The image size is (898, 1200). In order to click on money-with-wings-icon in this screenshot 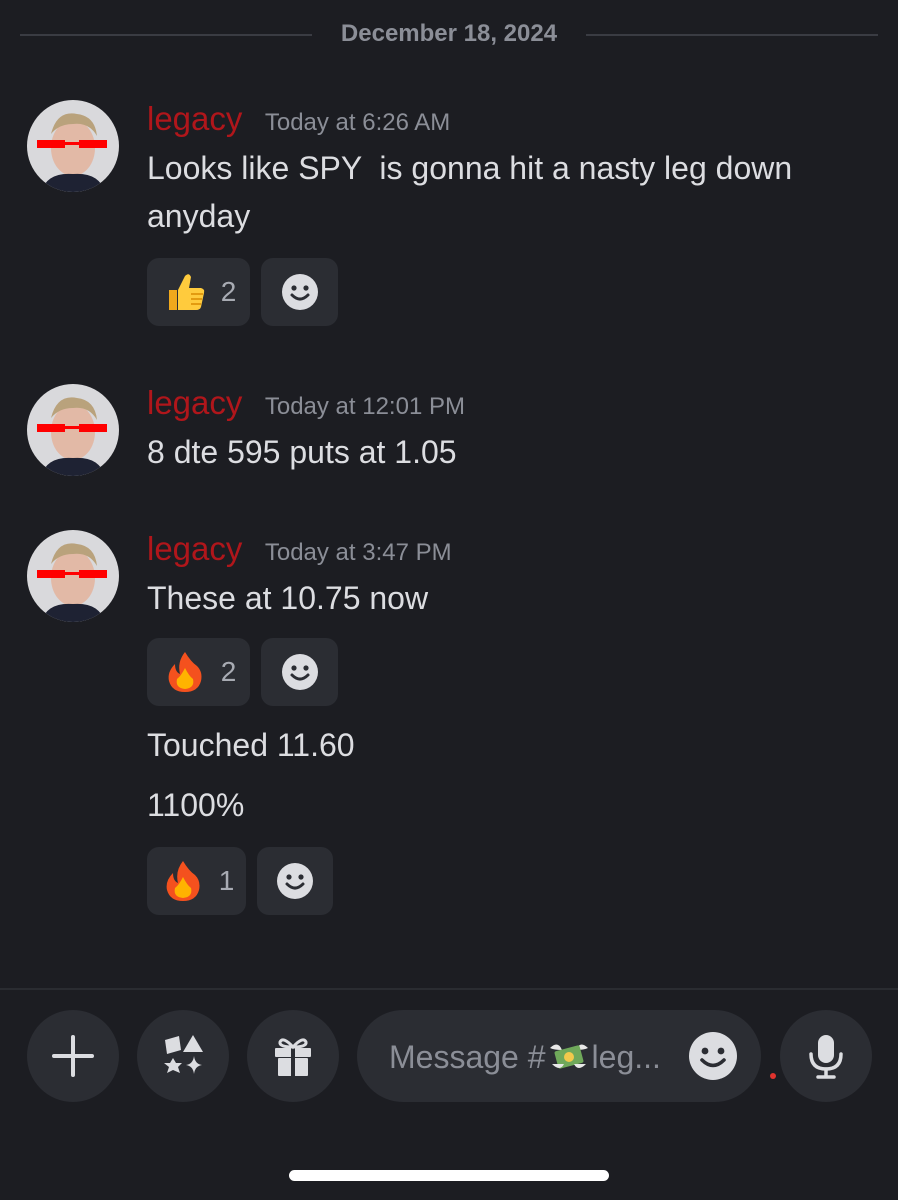, I will do `click(568, 1056)`.